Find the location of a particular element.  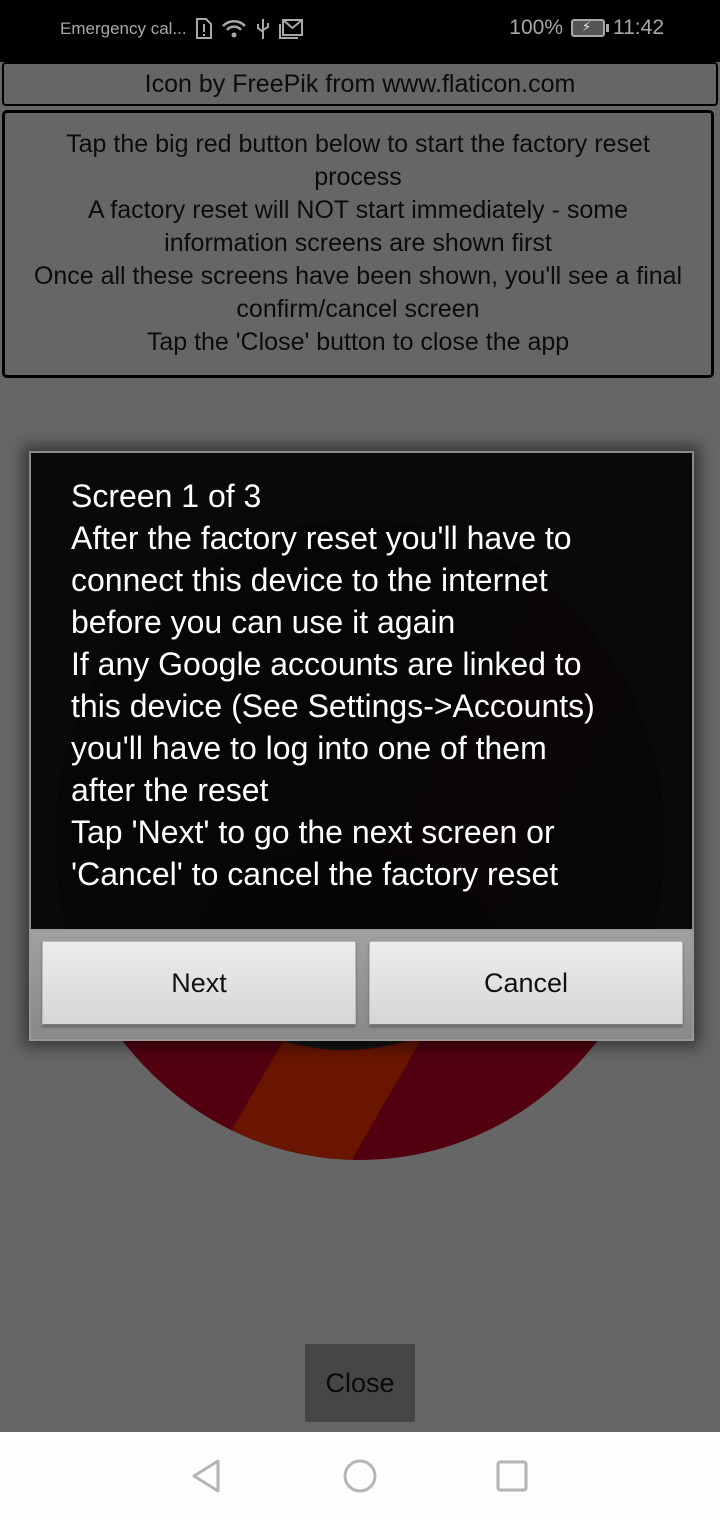

next-button-label: Next is located at coordinates (199, 982).